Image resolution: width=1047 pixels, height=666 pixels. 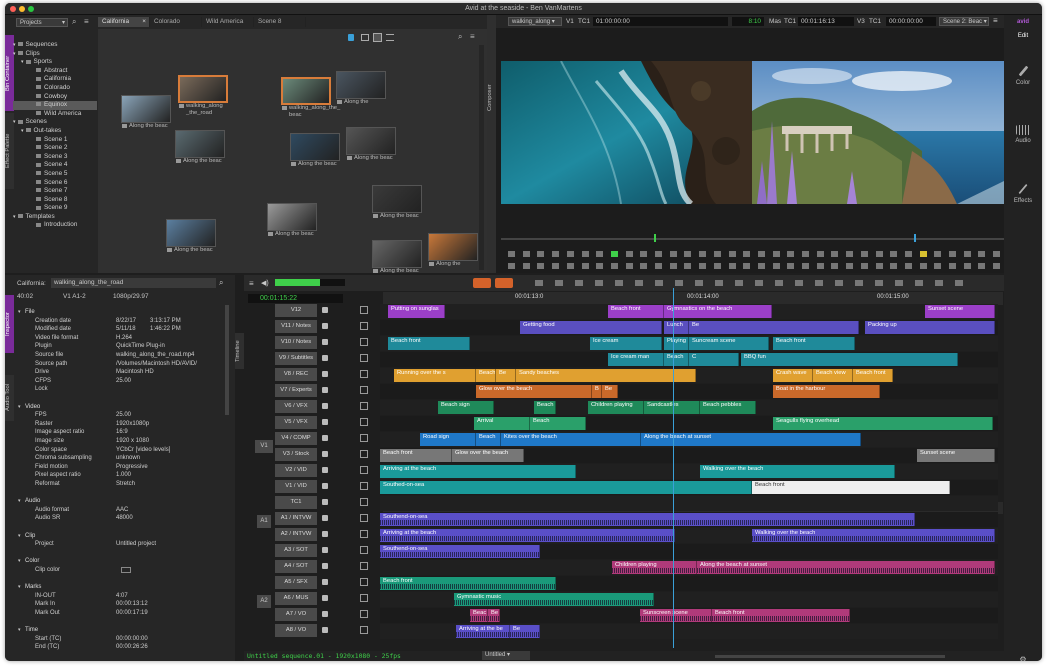 I want to click on timeline-scrollbar, so click(x=830, y=656).